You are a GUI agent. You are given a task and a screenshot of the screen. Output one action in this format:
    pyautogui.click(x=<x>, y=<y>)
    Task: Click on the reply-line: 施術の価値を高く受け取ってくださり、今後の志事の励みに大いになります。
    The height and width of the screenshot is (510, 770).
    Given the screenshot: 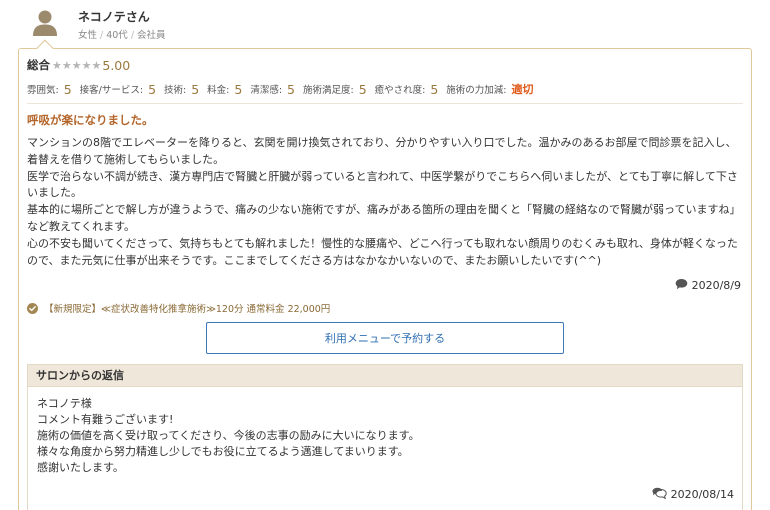 What is the action you would take?
    pyautogui.click(x=228, y=435)
    